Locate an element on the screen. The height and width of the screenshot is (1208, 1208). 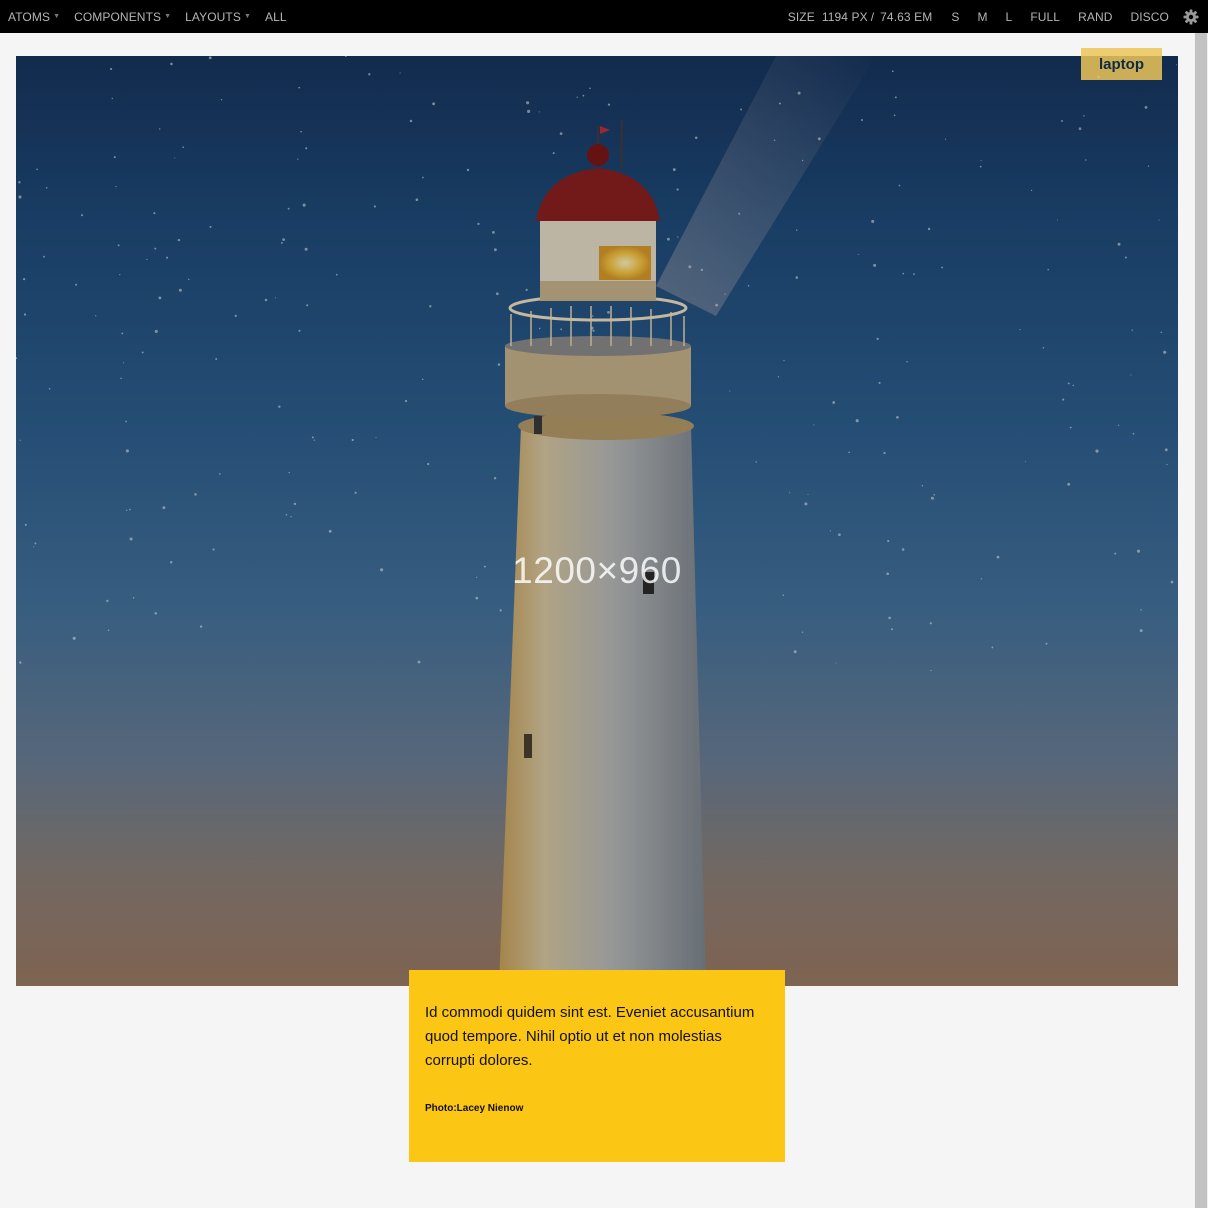
size-em-field: 74.63 EM is located at coordinates (906, 17).